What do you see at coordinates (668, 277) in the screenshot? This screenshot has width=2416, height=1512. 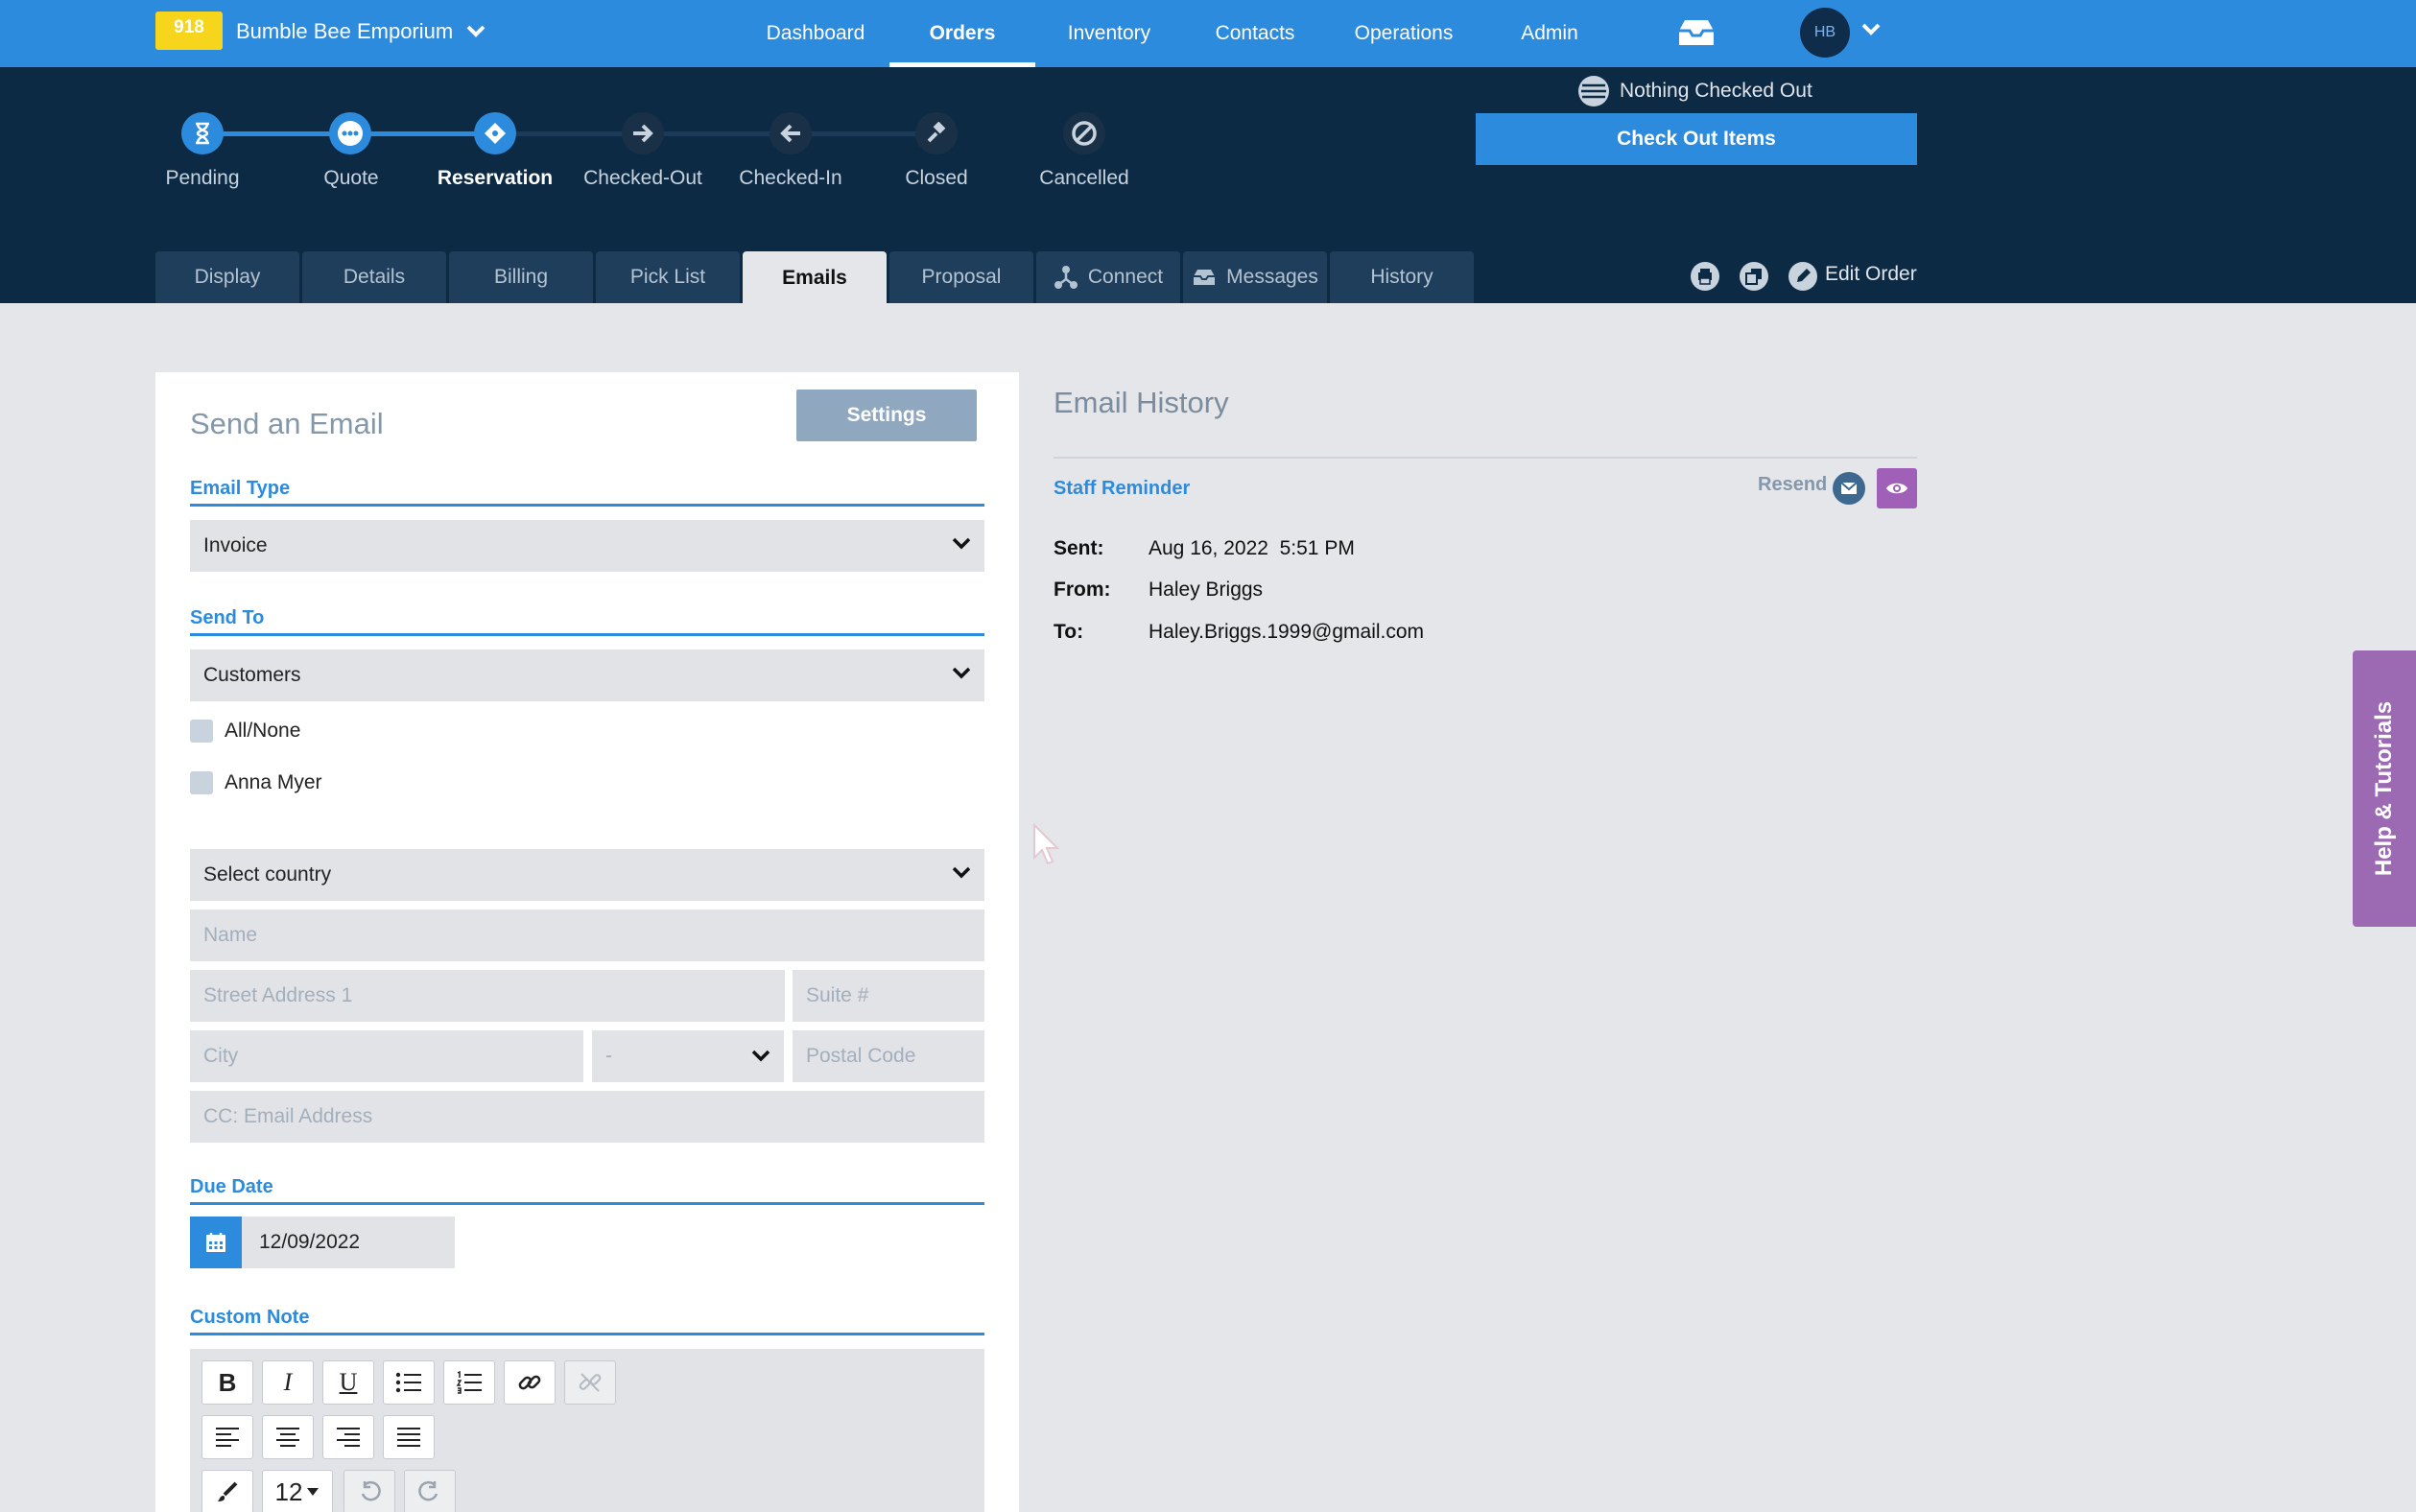 I see `tab-pick-list: Pick List` at bounding box center [668, 277].